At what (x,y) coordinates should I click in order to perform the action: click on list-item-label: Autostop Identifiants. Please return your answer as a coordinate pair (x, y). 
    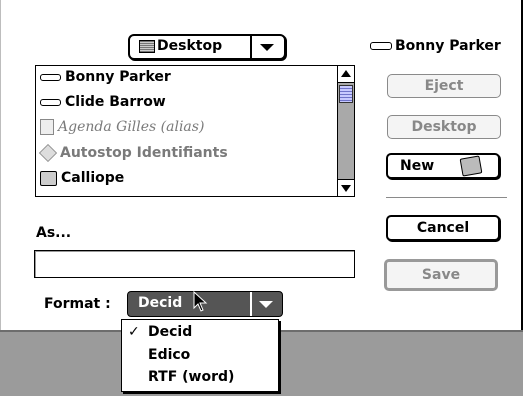
    Looking at the image, I should click on (144, 153).